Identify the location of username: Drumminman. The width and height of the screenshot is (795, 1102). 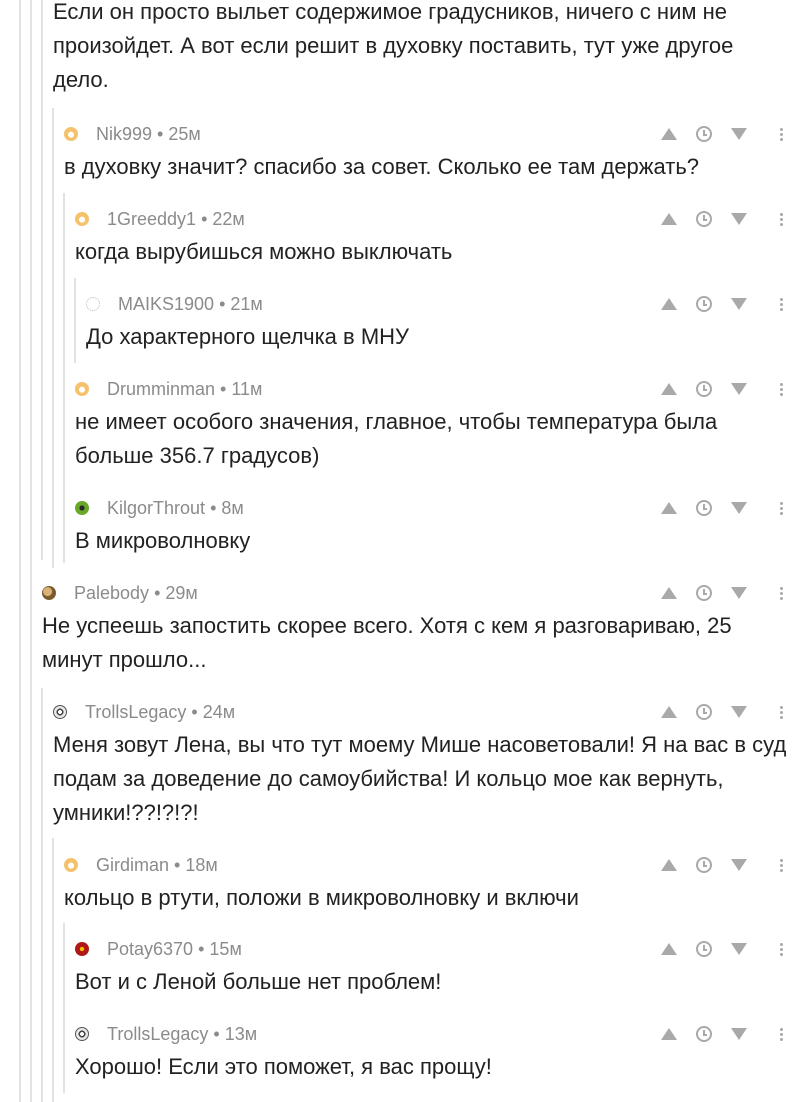
(161, 389).